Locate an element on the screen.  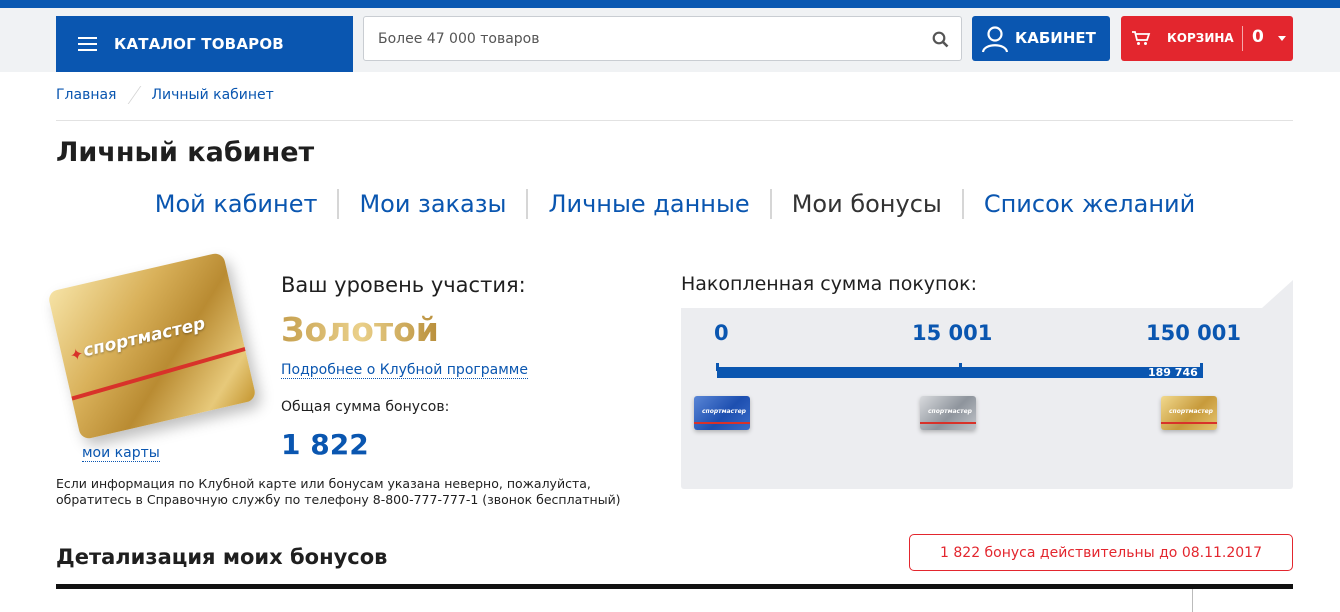
caret-down-icon is located at coordinates (1282, 38).